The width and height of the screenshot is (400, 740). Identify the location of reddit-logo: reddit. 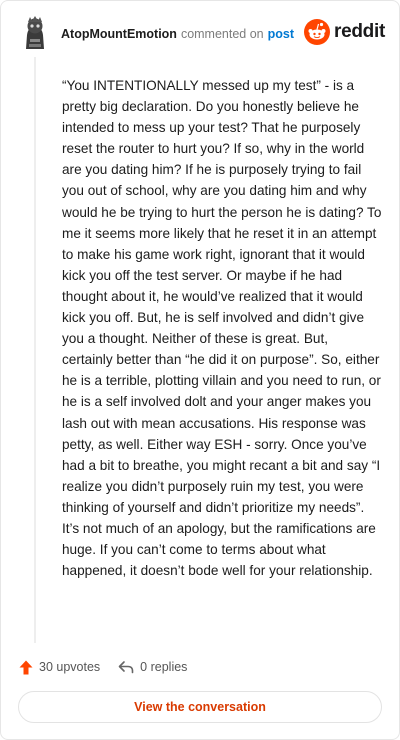
(344, 32).